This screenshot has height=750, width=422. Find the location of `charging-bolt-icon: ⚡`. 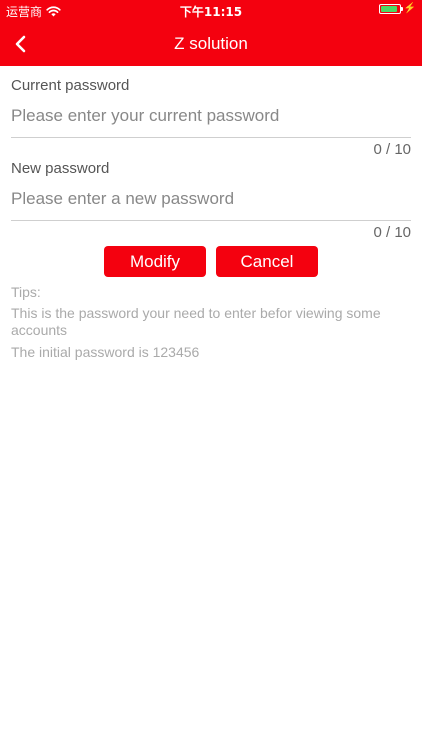

charging-bolt-icon: ⚡ is located at coordinates (409, 8).